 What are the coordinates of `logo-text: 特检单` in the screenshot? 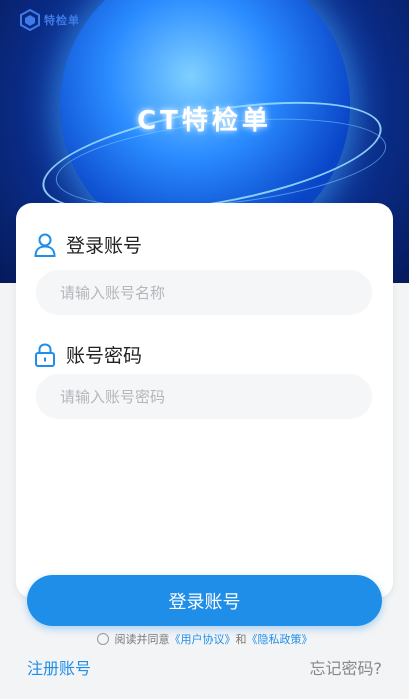 It's located at (62, 20).